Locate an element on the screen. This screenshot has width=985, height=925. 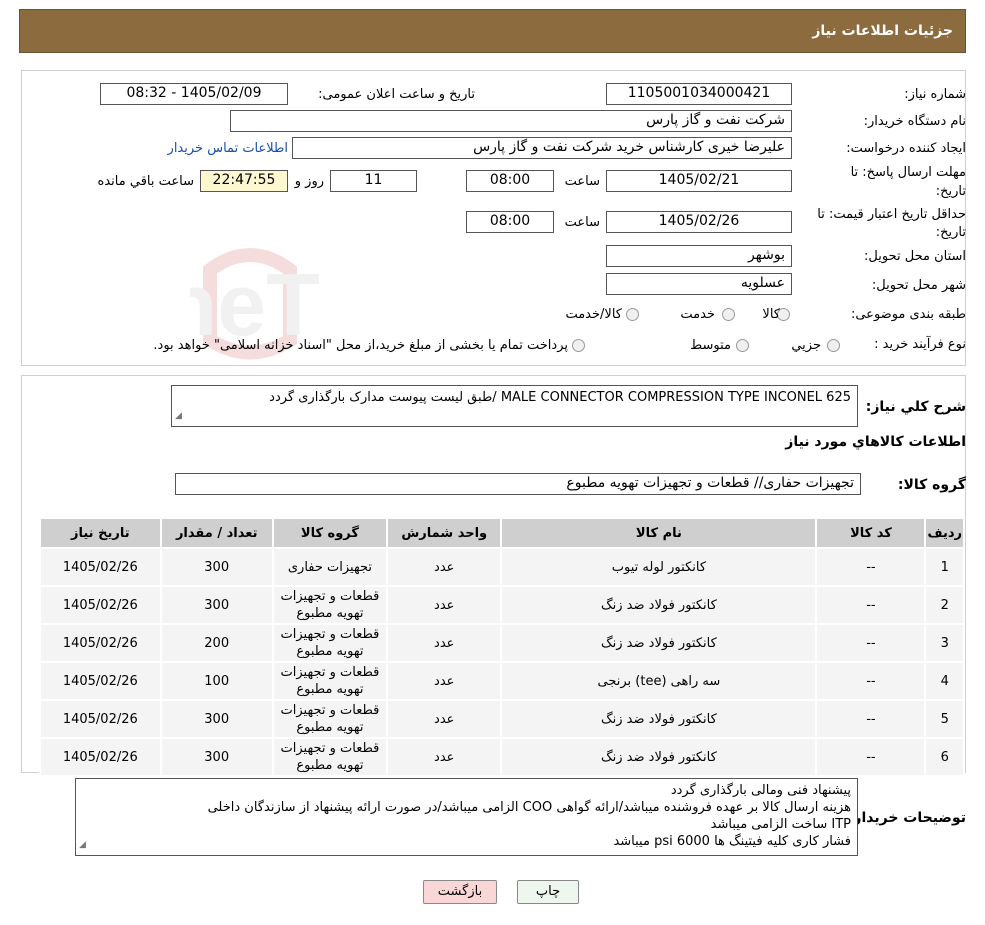
days-remaining-field: 11 is located at coordinates (373, 181).